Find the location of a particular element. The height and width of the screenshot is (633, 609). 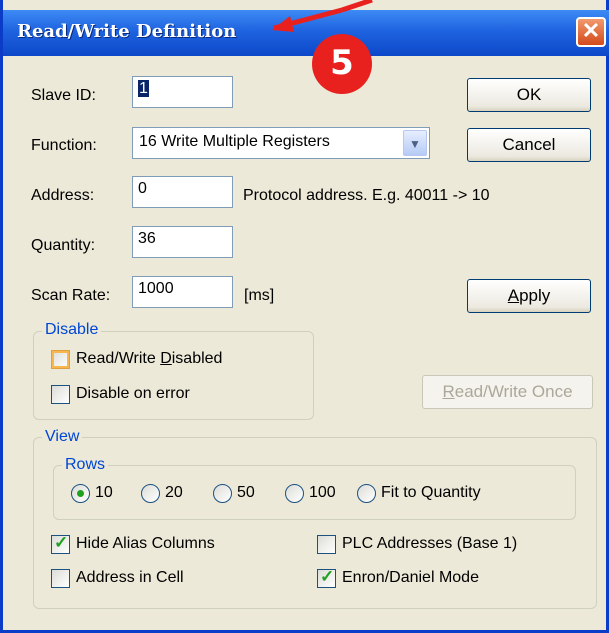

read-write-disabled-label-pre: Read/Write is located at coordinates (118, 358).